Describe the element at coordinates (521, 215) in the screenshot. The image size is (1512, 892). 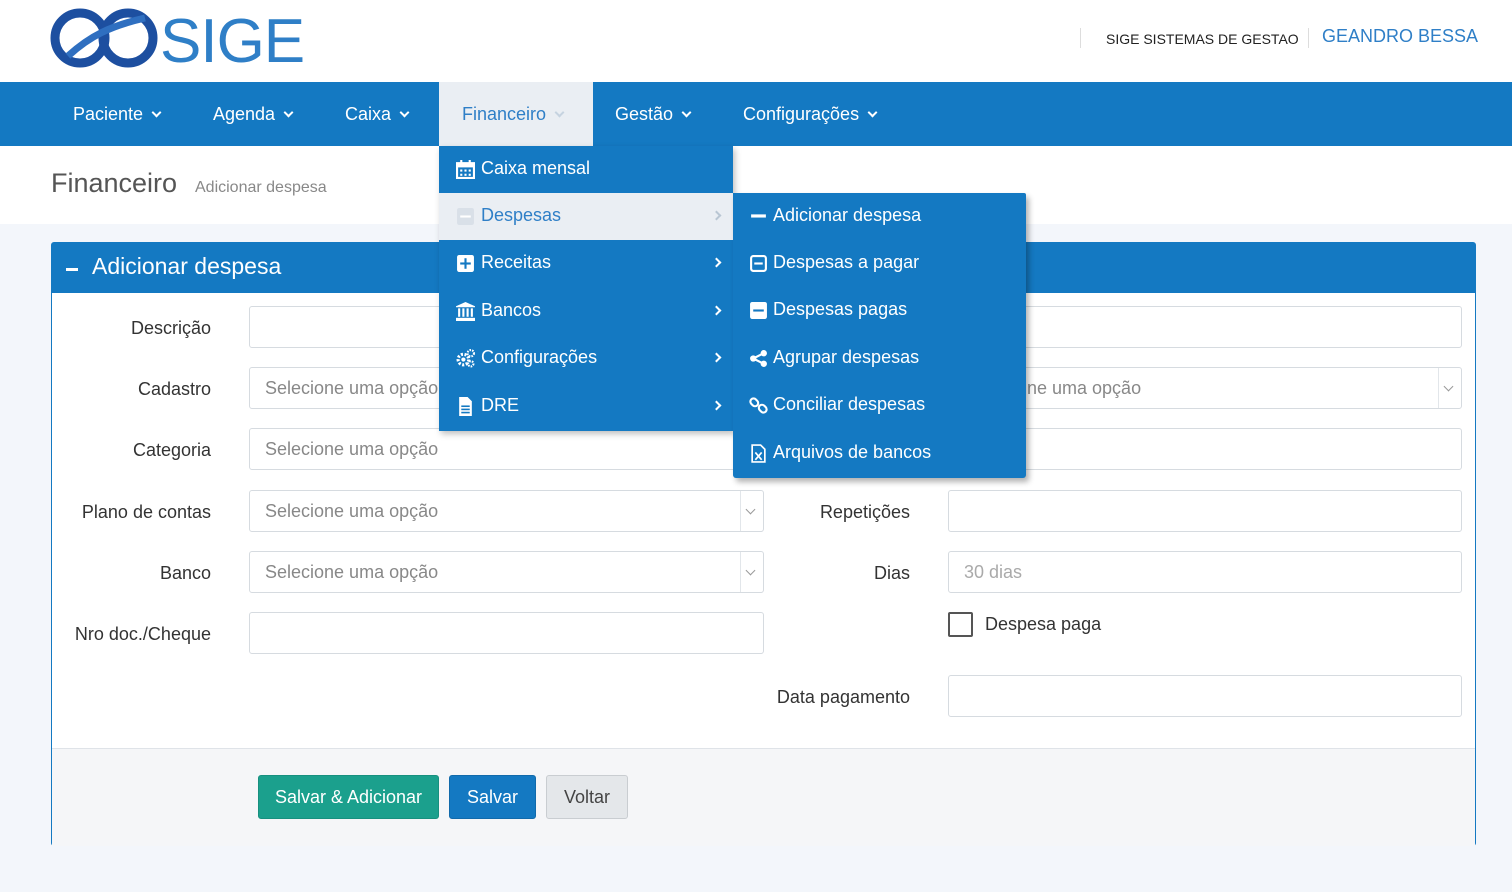
I see `menu-label: Despesas` at that location.